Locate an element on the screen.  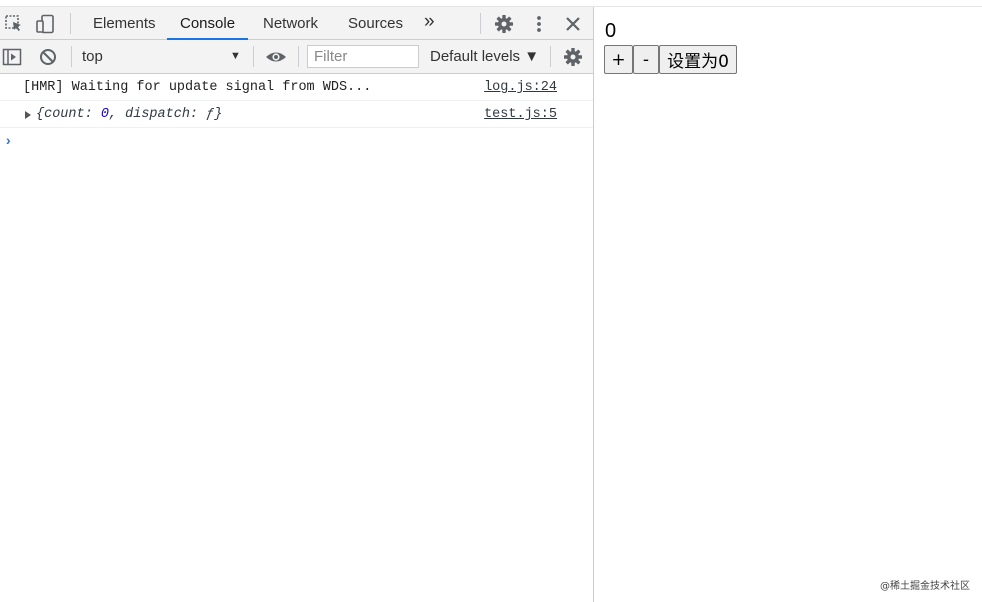
expand-object-triangle-icon is located at coordinates (28, 115).